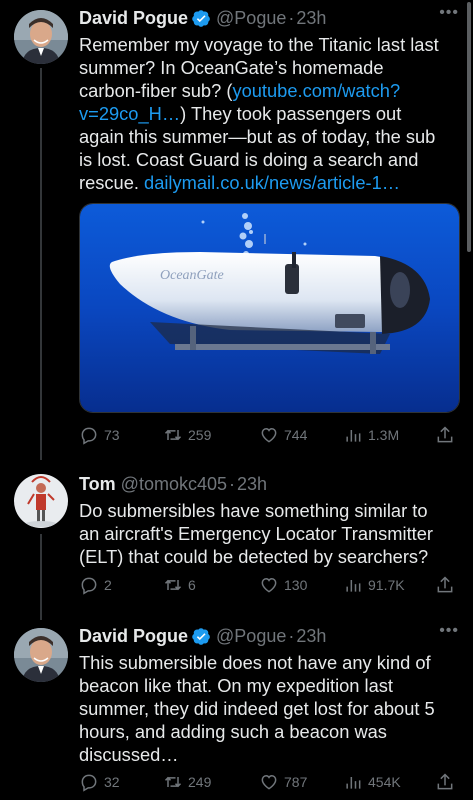  What do you see at coordinates (187, 435) in the screenshot?
I see `retweet-button: 259` at bounding box center [187, 435].